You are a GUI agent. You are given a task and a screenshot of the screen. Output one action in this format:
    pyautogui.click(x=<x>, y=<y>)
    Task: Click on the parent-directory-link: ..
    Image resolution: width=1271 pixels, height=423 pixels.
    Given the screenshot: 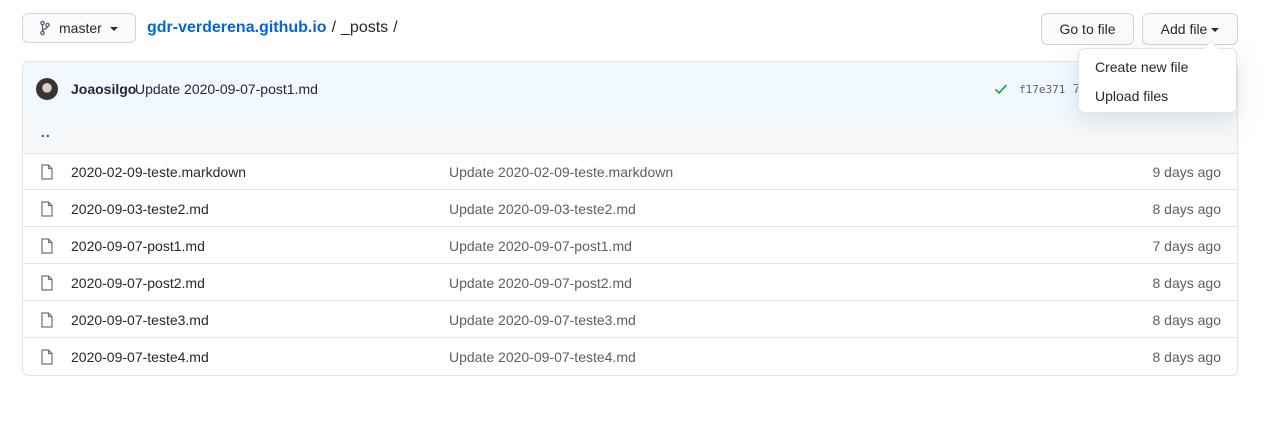 What is the action you would take?
    pyautogui.click(x=46, y=132)
    